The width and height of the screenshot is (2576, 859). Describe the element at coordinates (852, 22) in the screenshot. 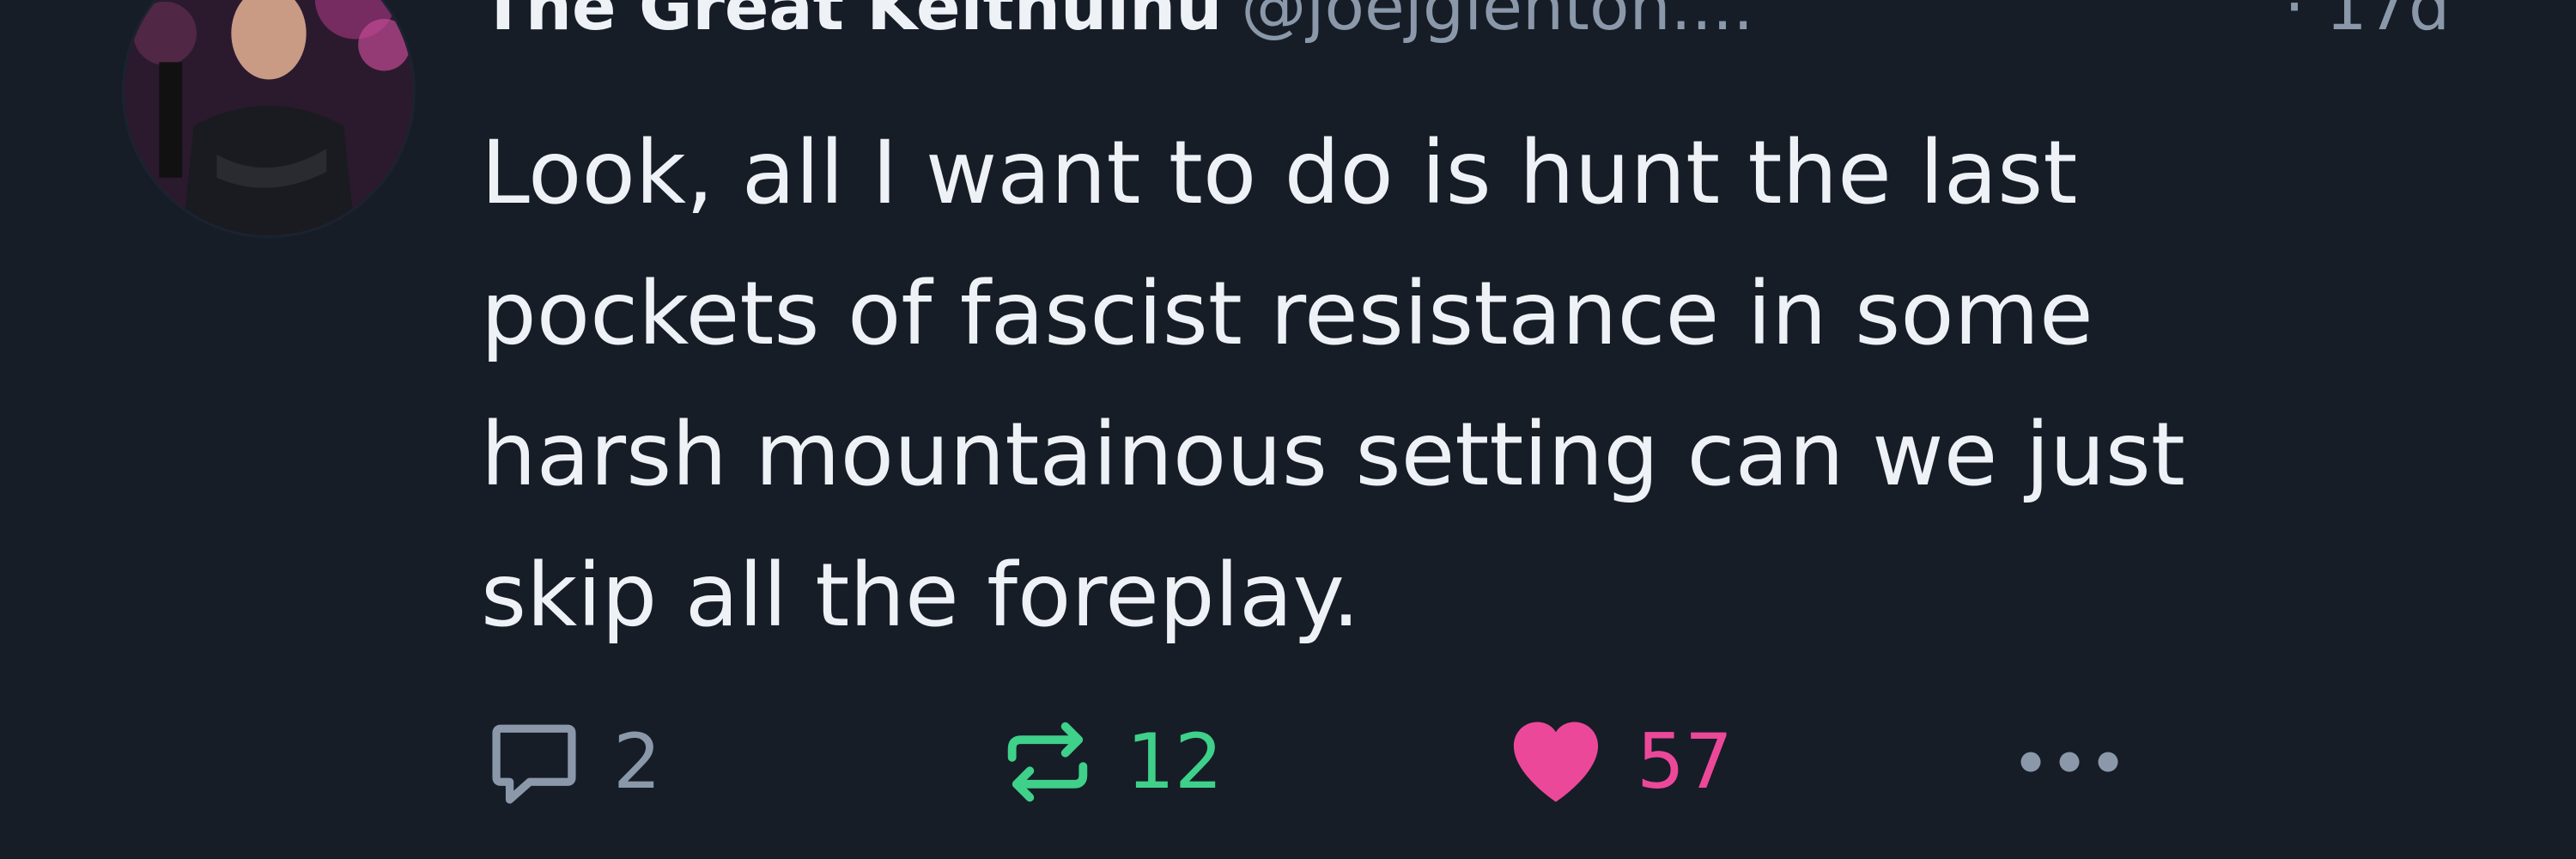

I see `author-display-name: The Great Keithulhu` at that location.